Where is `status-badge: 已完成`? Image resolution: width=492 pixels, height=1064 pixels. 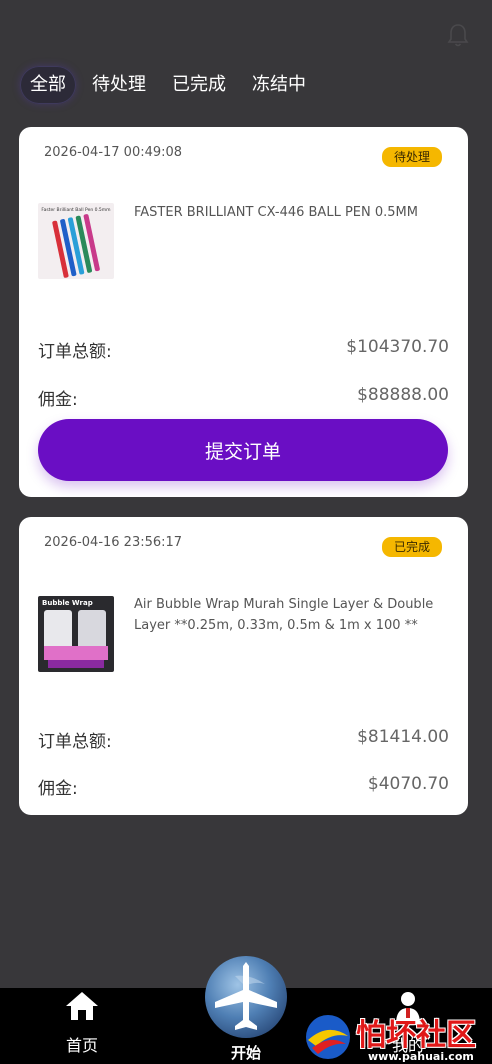
status-badge: 已完成 is located at coordinates (411, 547).